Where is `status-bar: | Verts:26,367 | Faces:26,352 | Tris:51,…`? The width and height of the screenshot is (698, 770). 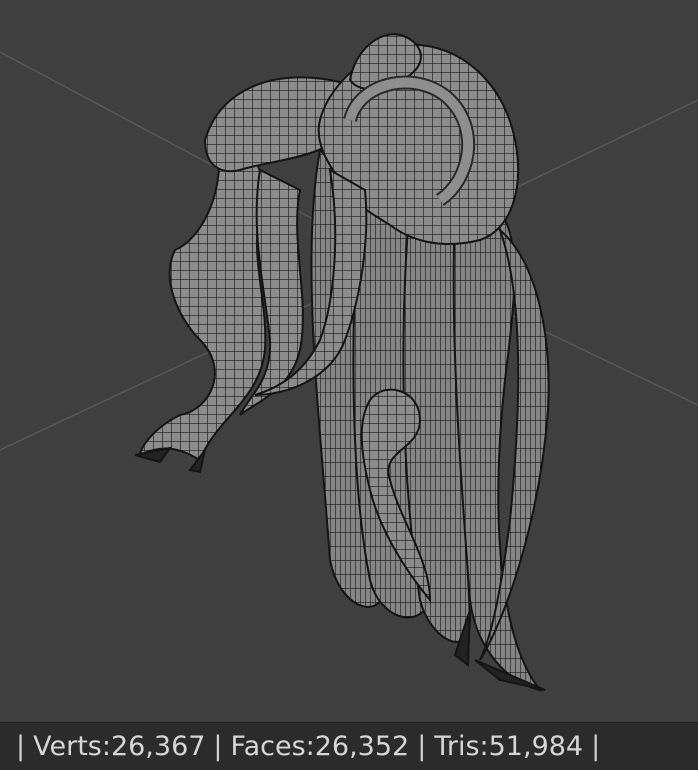 status-bar: | Verts:26,367 | Faces:26,352 | Tris:51,… is located at coordinates (349, 746).